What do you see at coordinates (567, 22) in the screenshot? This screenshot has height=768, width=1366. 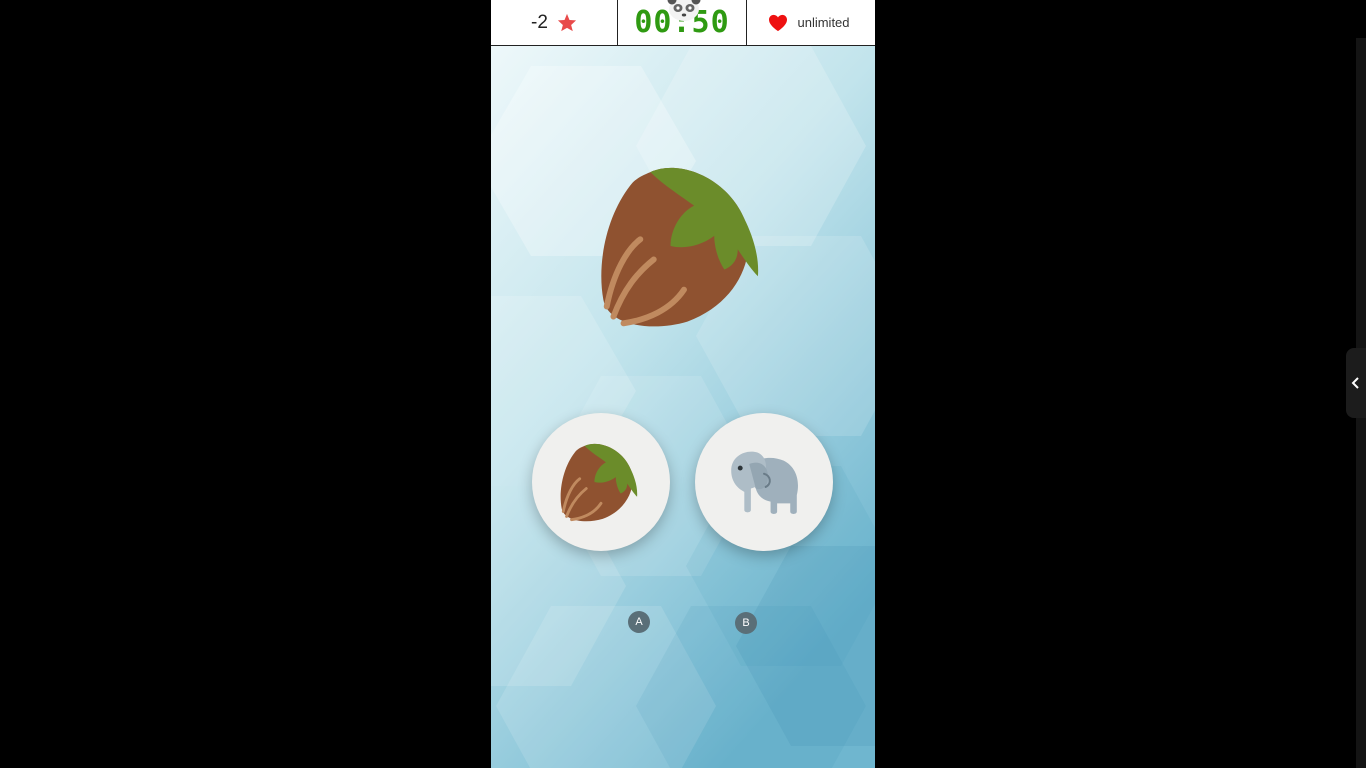 I see `star-icon` at bounding box center [567, 22].